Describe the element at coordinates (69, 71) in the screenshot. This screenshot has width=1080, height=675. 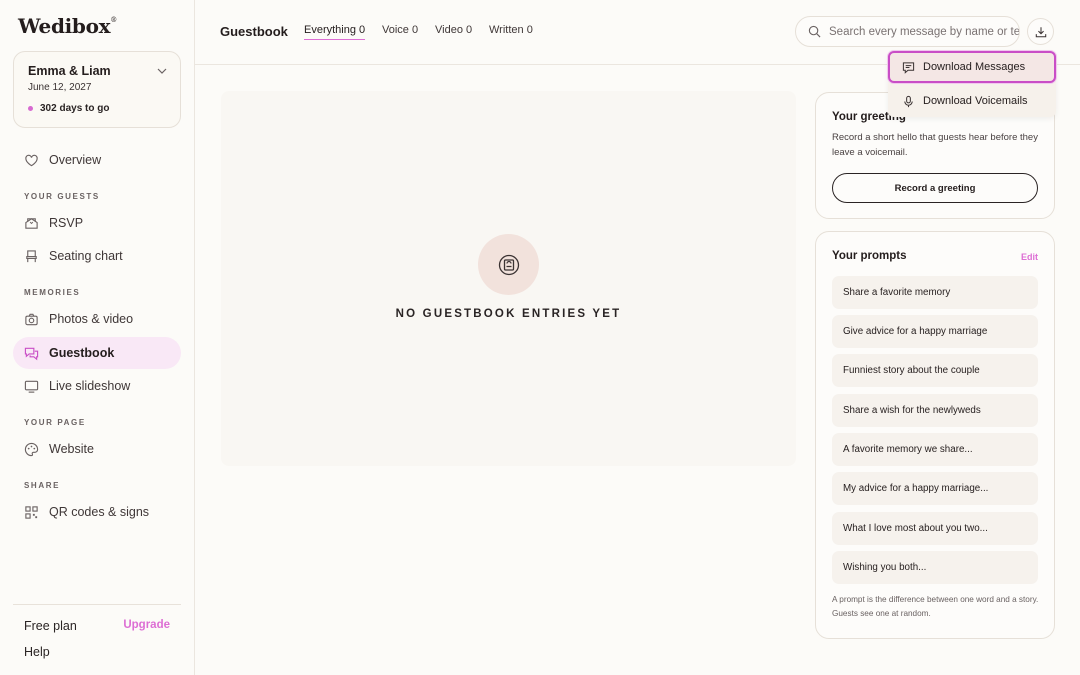
I see `event-name: Emma & Liam` at that location.